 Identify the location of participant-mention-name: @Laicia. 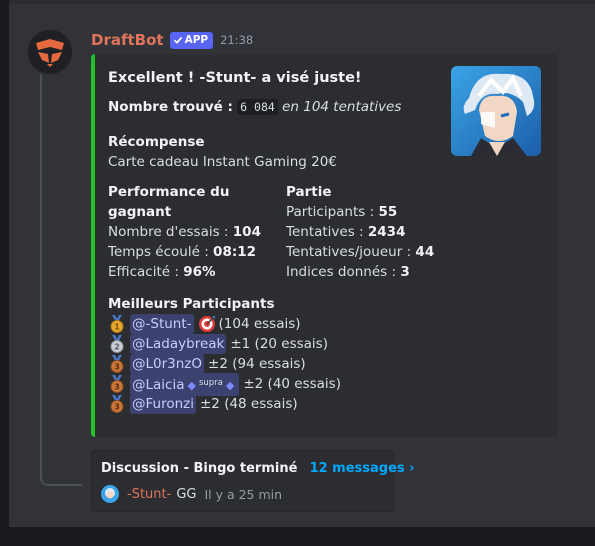
(158, 384).